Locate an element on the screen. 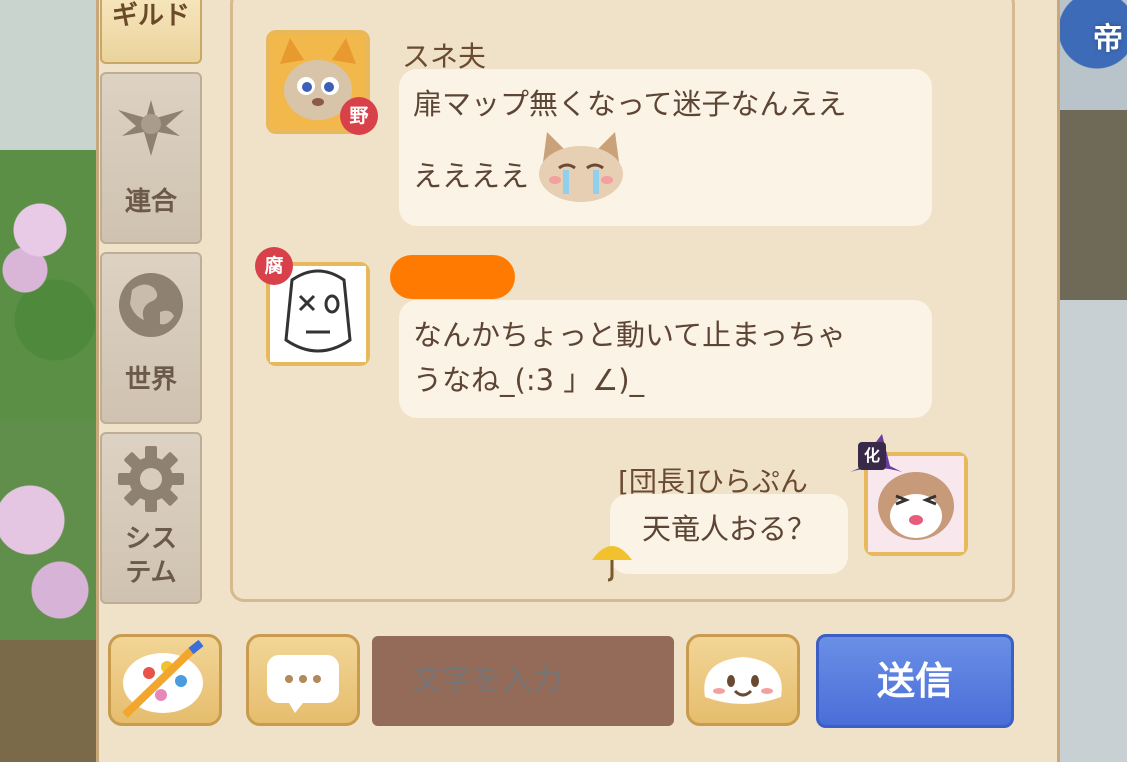  message-line: 天竜人おる？ is located at coordinates (728, 529).